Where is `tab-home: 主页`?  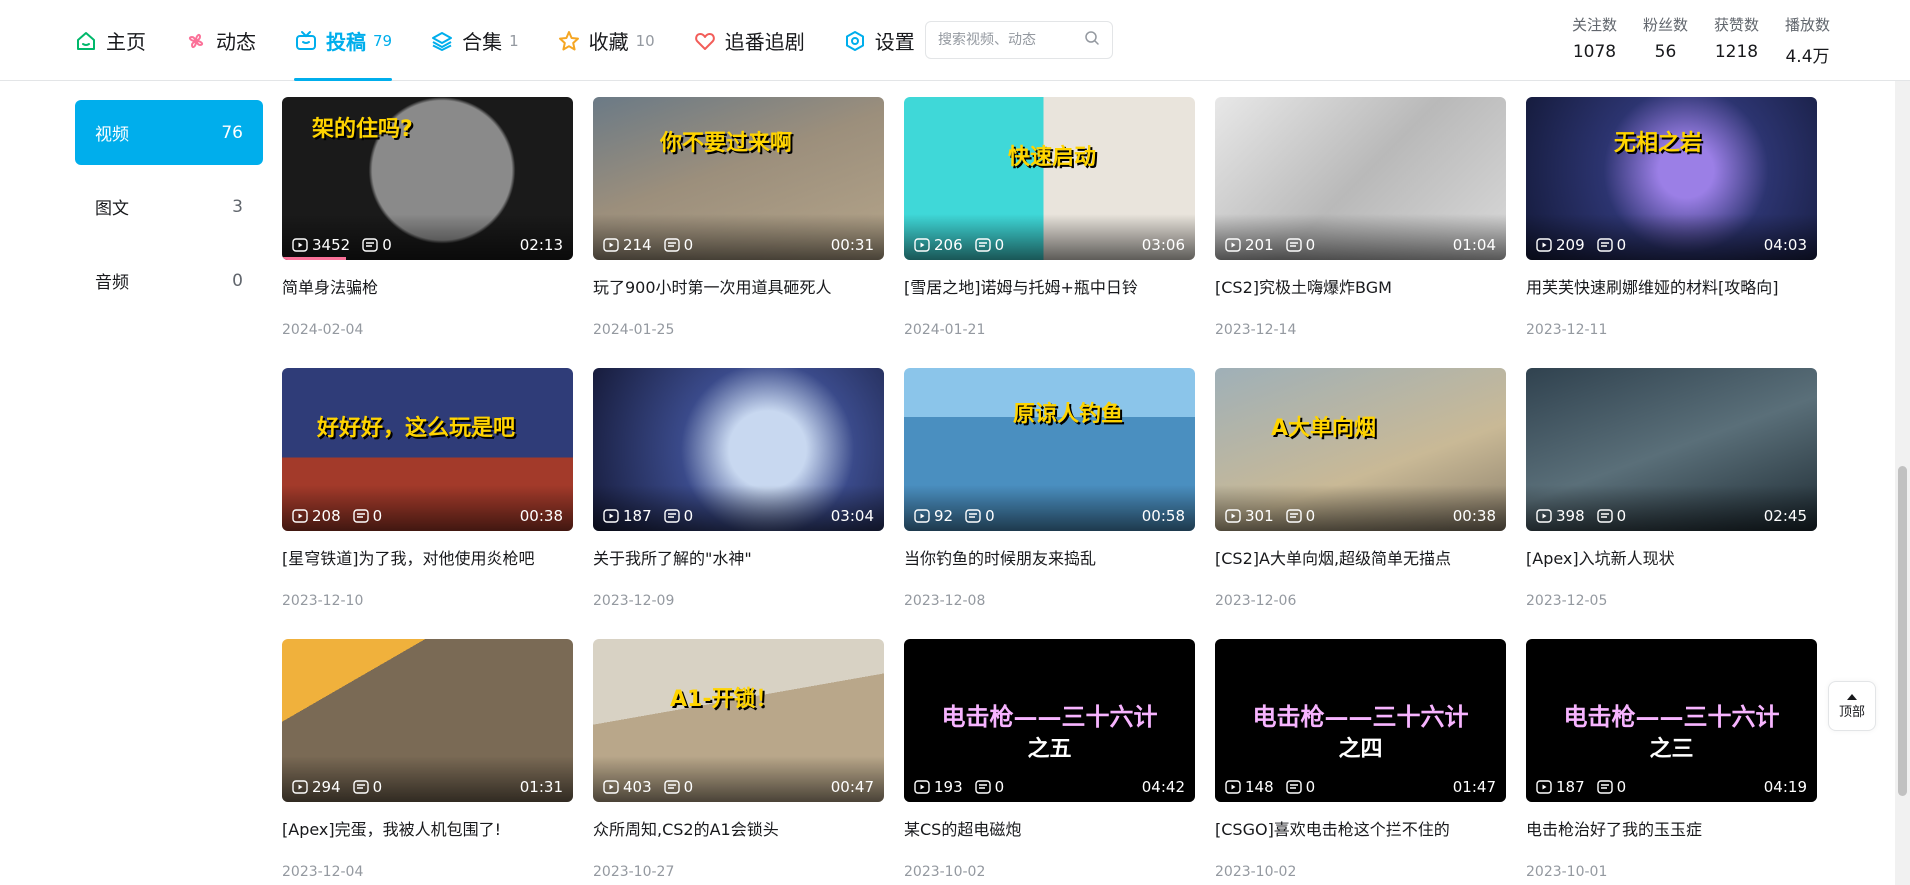
tab-home: 主页 is located at coordinates (110, 40).